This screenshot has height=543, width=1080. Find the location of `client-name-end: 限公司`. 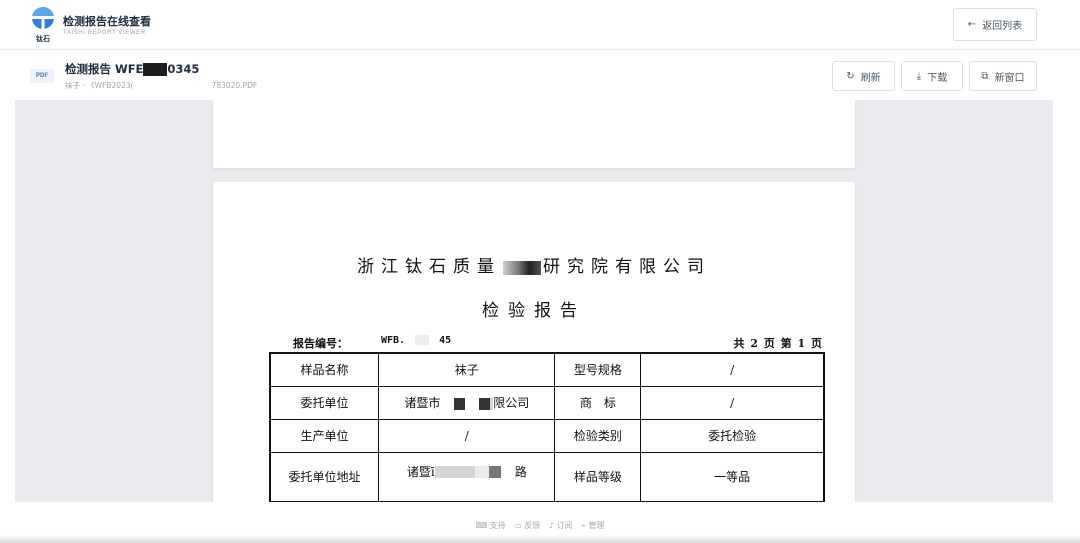

client-name-end: 限公司 is located at coordinates (511, 403).